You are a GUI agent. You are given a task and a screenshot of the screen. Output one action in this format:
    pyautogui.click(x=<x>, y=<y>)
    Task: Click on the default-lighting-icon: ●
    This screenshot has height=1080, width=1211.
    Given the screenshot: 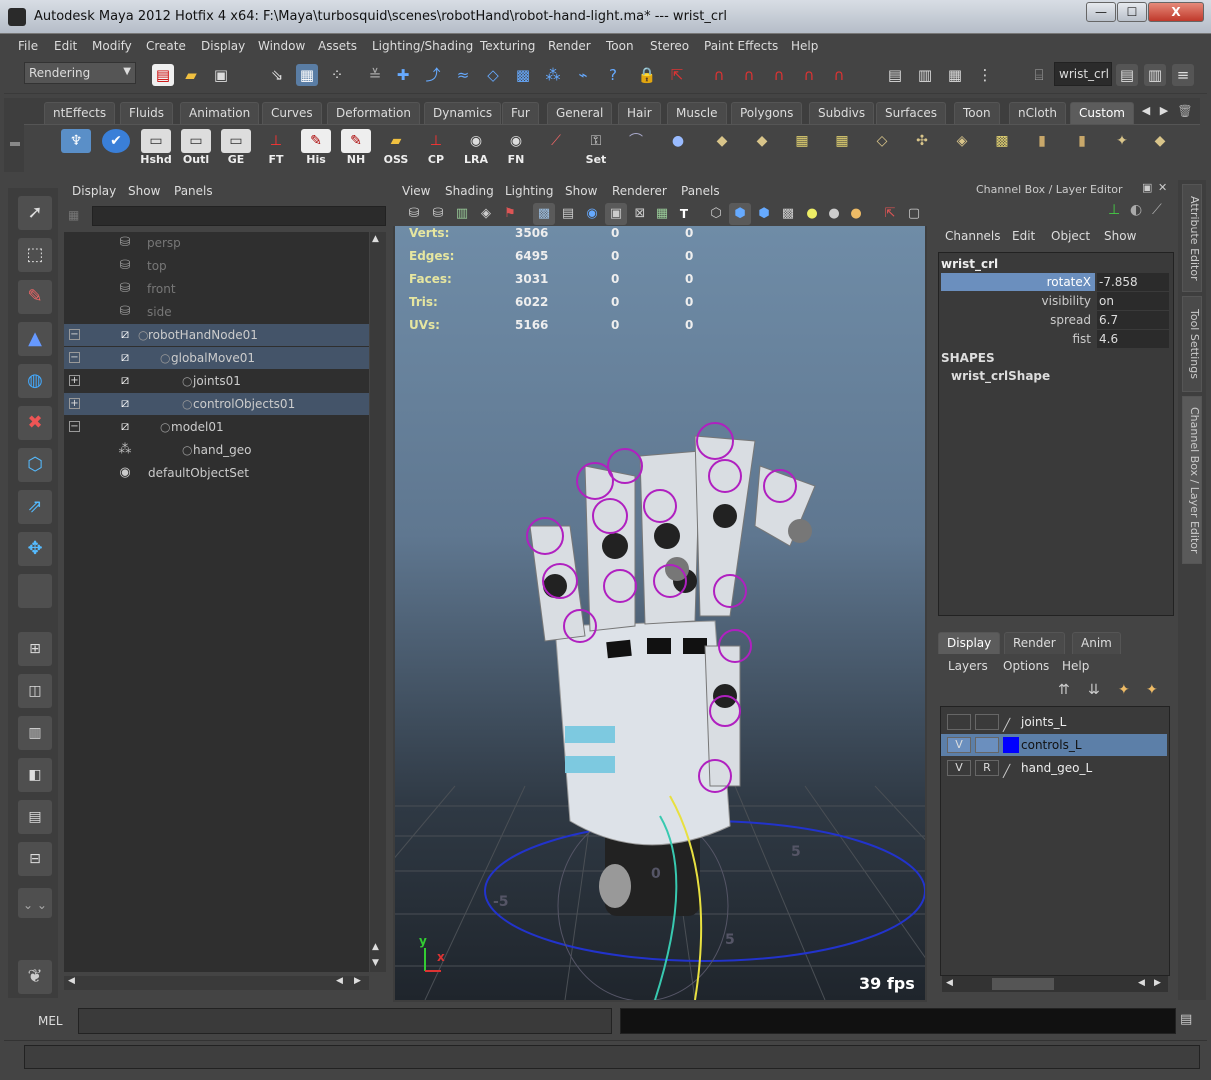 What is the action you would take?
    pyautogui.click(x=812, y=214)
    